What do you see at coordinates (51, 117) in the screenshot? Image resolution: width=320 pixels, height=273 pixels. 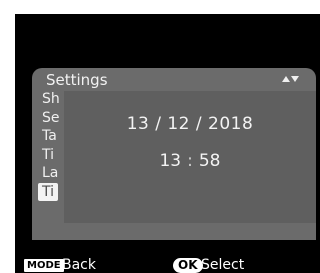 I see `menu-item-label: Se` at bounding box center [51, 117].